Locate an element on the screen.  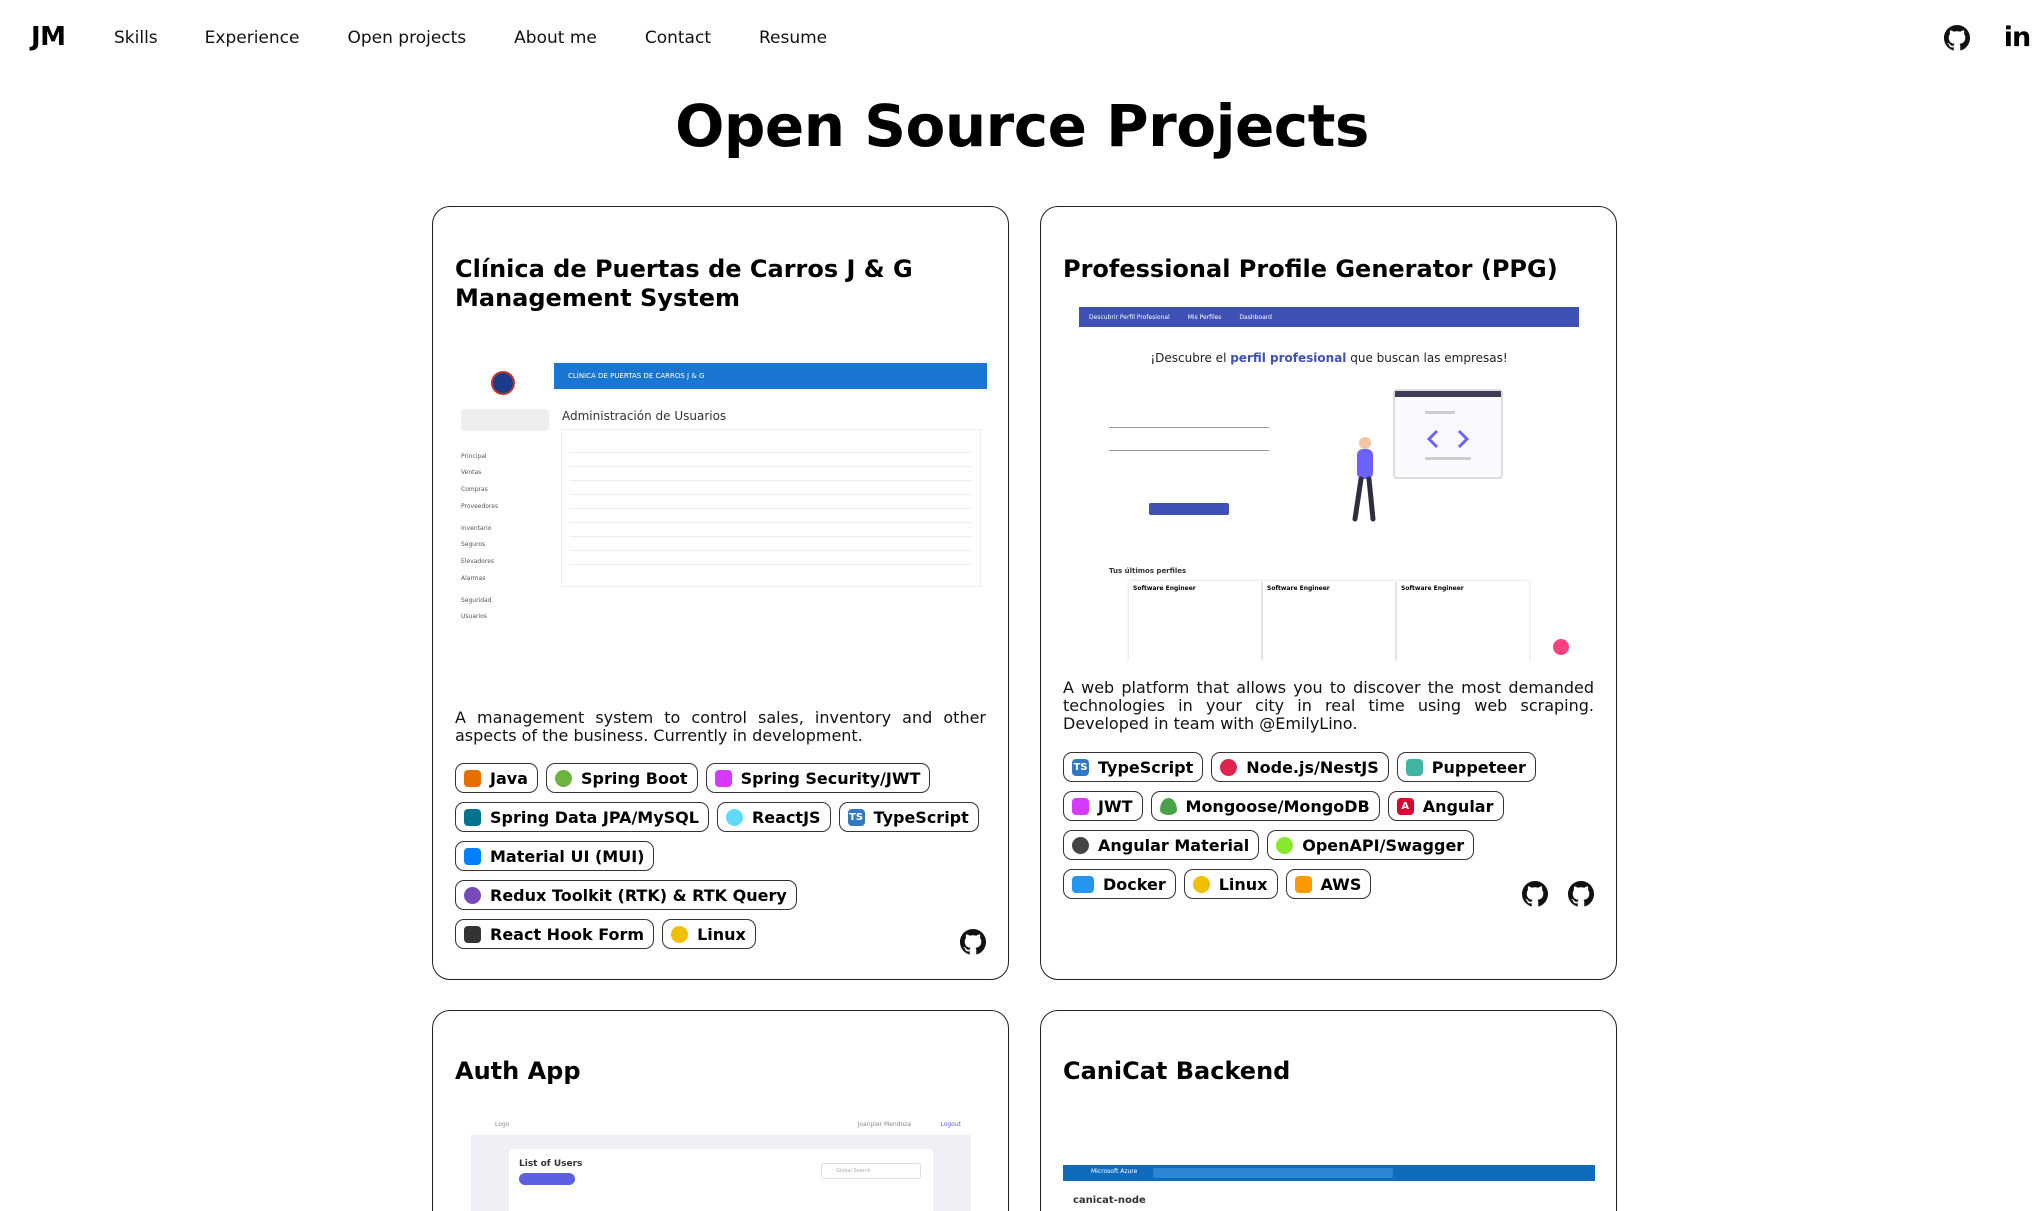
spring-icon is located at coordinates (563, 778).